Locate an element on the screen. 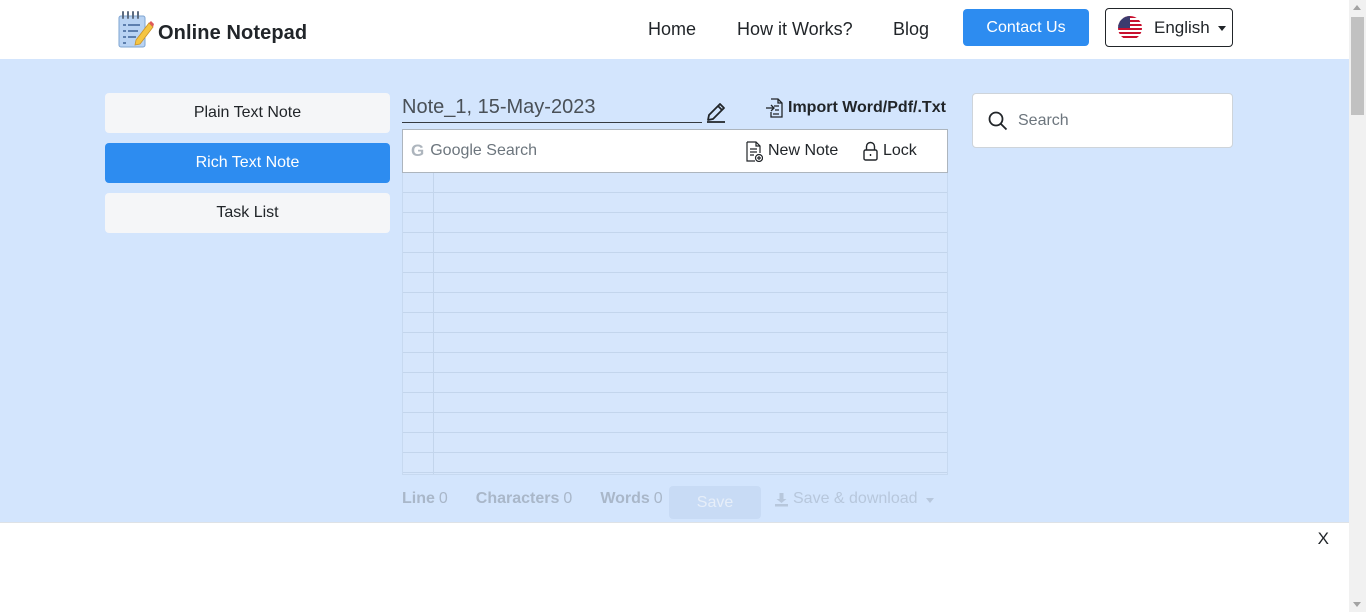 Image resolution: width=1366 pixels, height=612 pixels. language-dropdown: English is located at coordinates (1169, 27).